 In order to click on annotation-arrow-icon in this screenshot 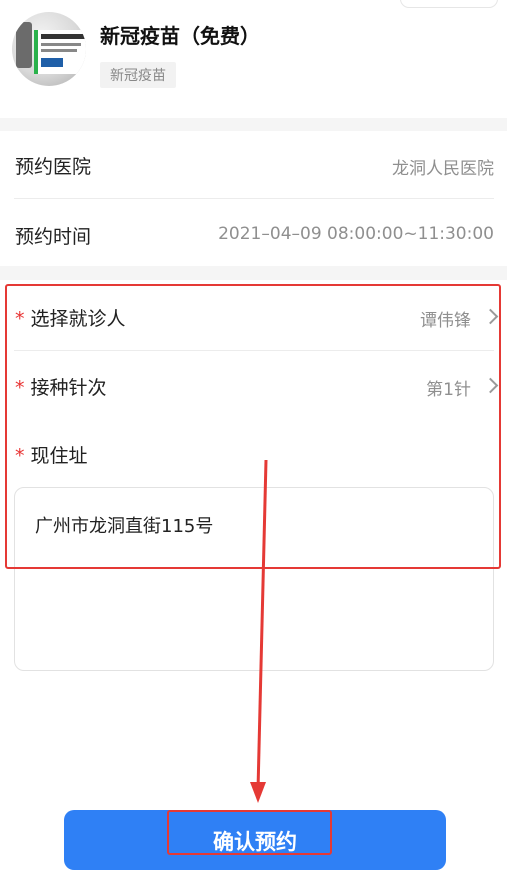, I will do `click(259, 631)`.